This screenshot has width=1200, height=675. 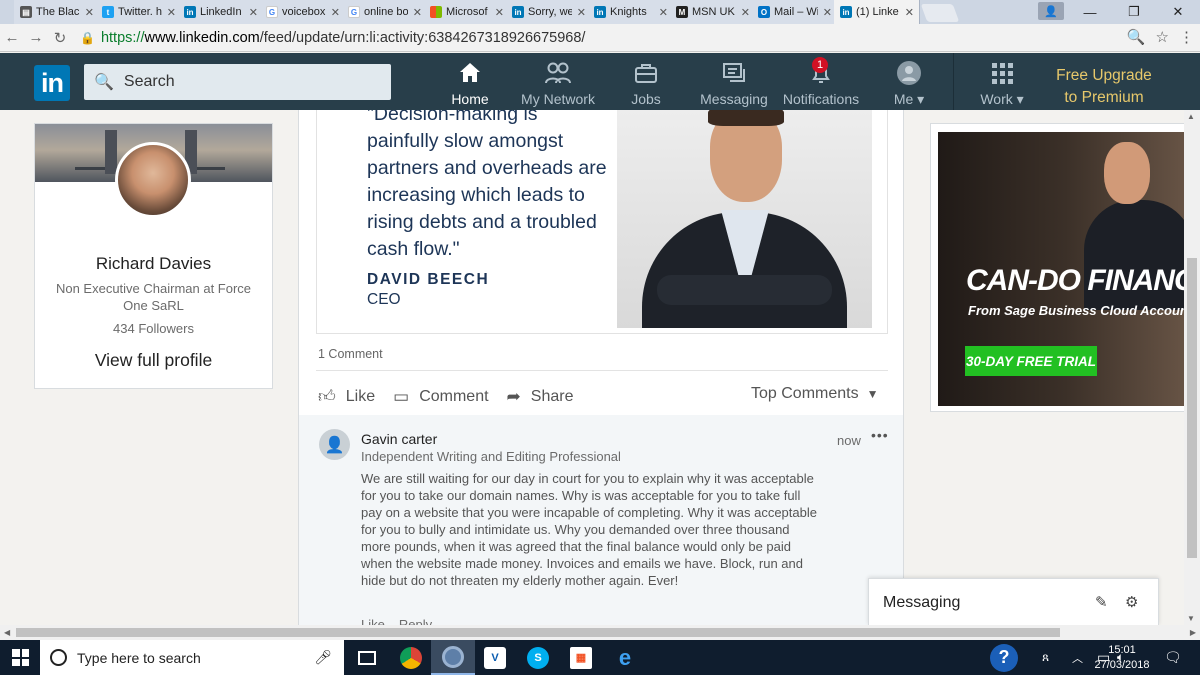 I want to click on ad-cta-button: 30-DAY FREE TRIAL, so click(x=1031, y=361).